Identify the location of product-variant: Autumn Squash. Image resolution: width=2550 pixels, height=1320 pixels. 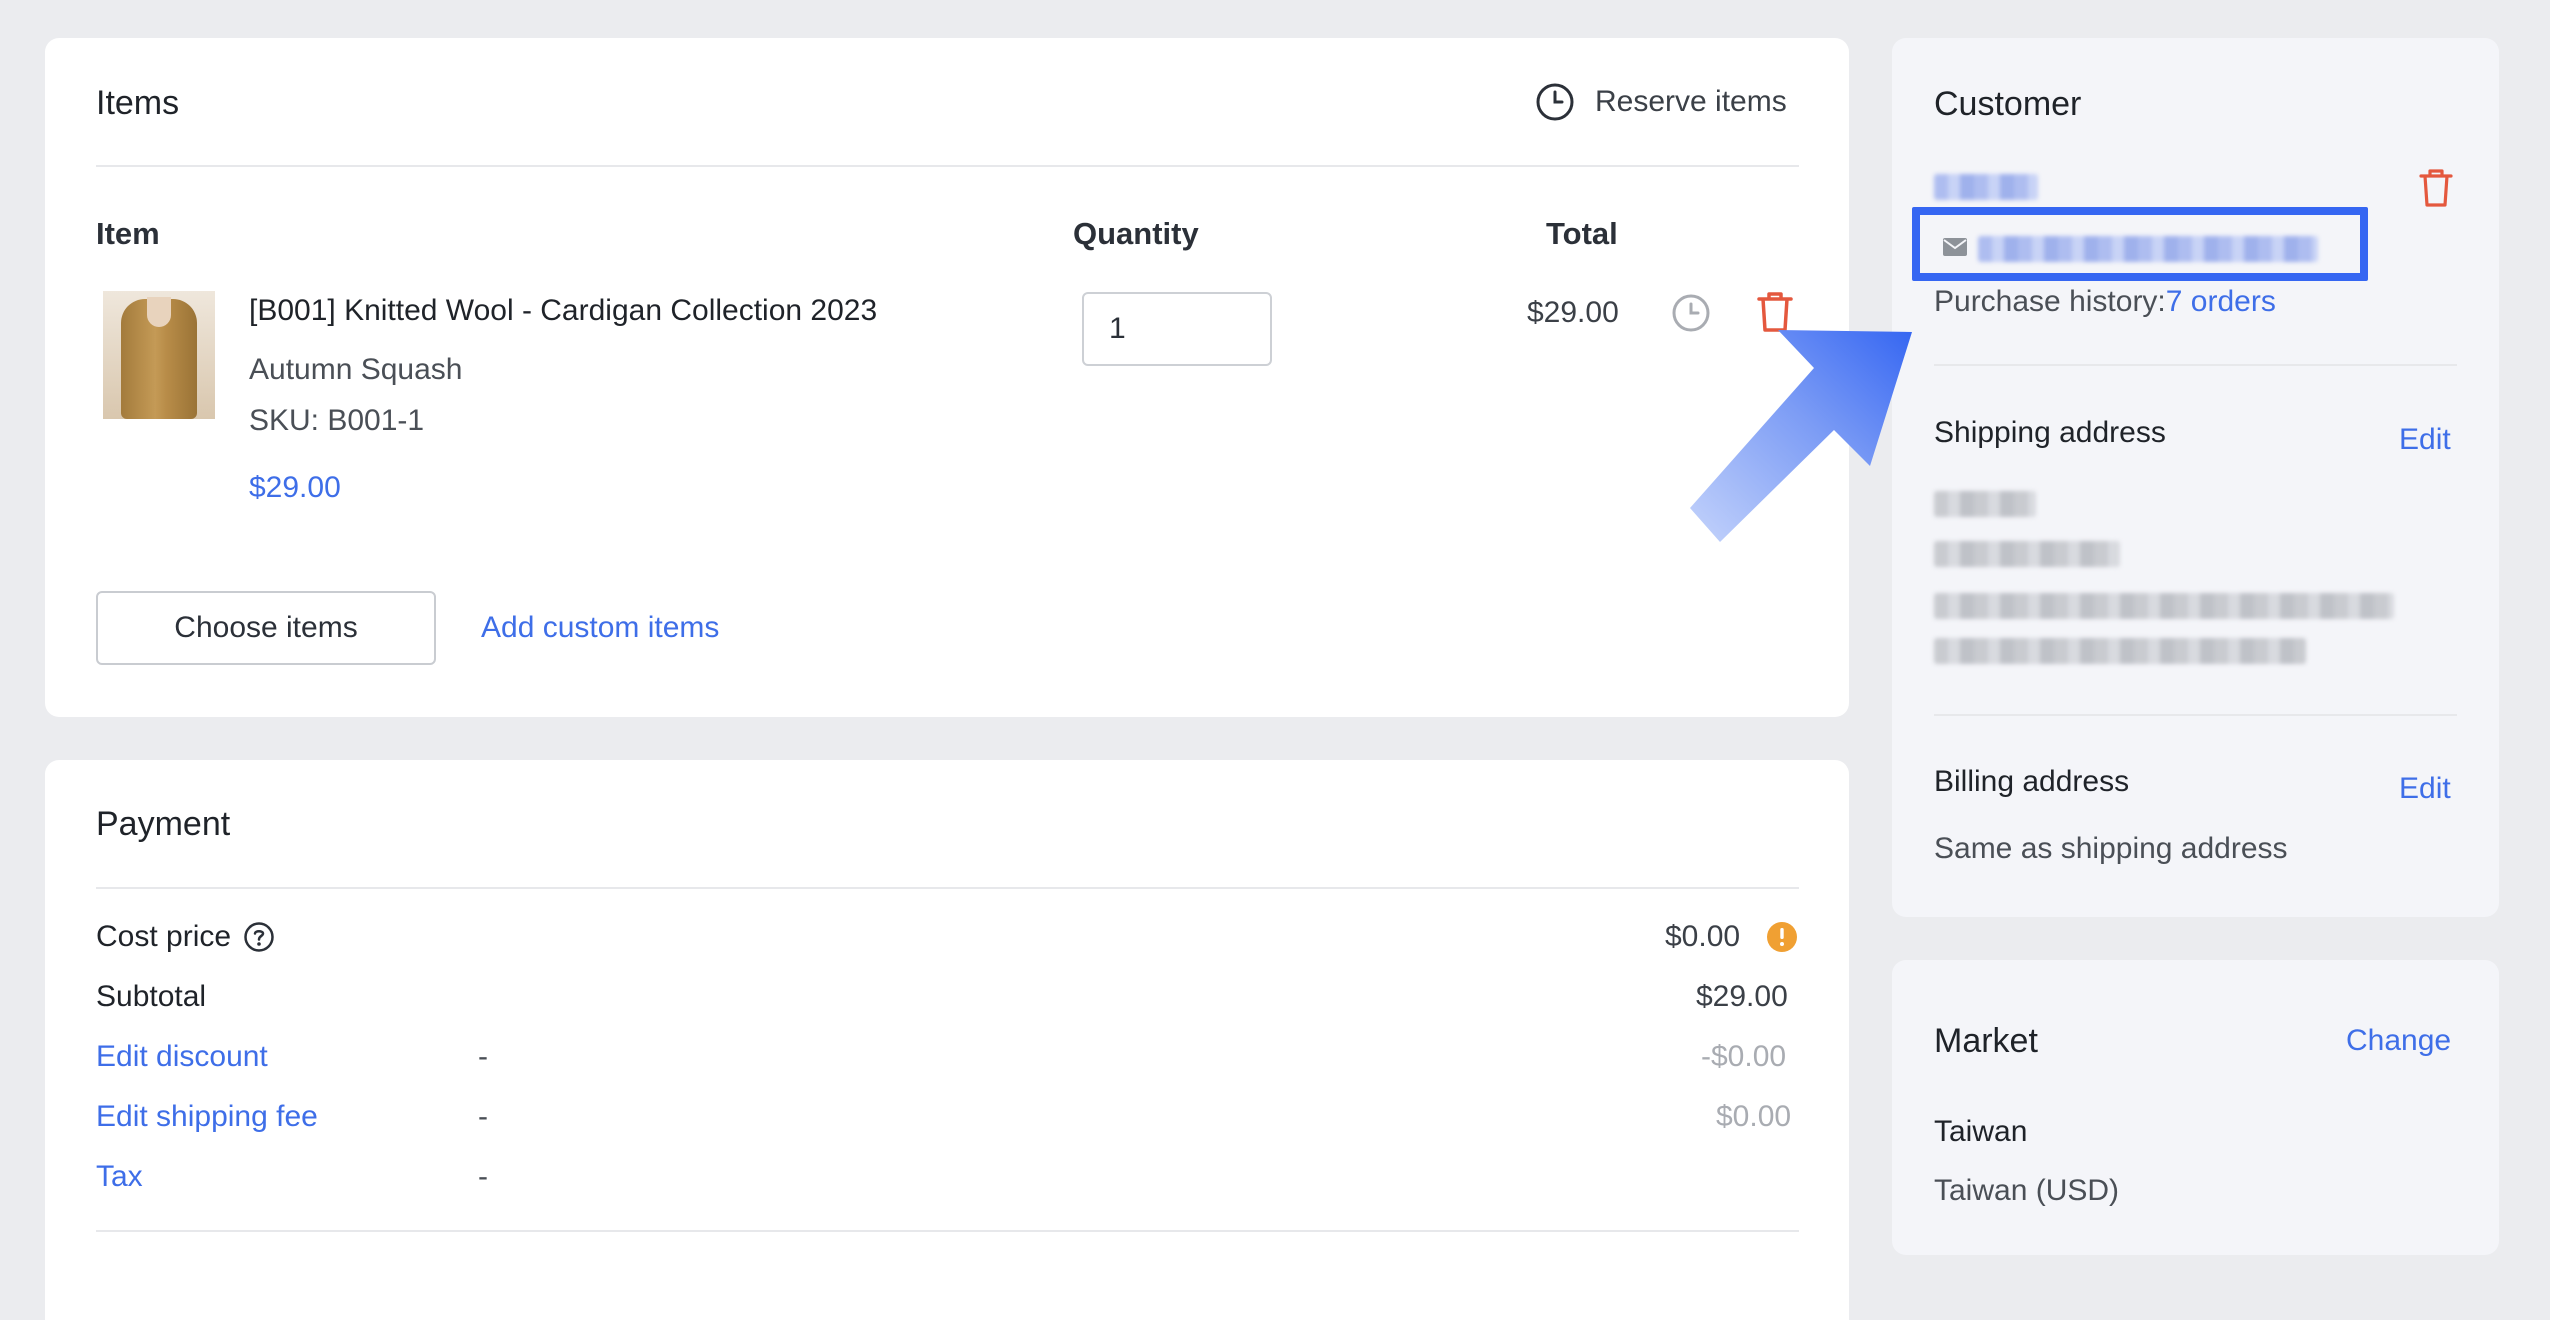
(356, 369).